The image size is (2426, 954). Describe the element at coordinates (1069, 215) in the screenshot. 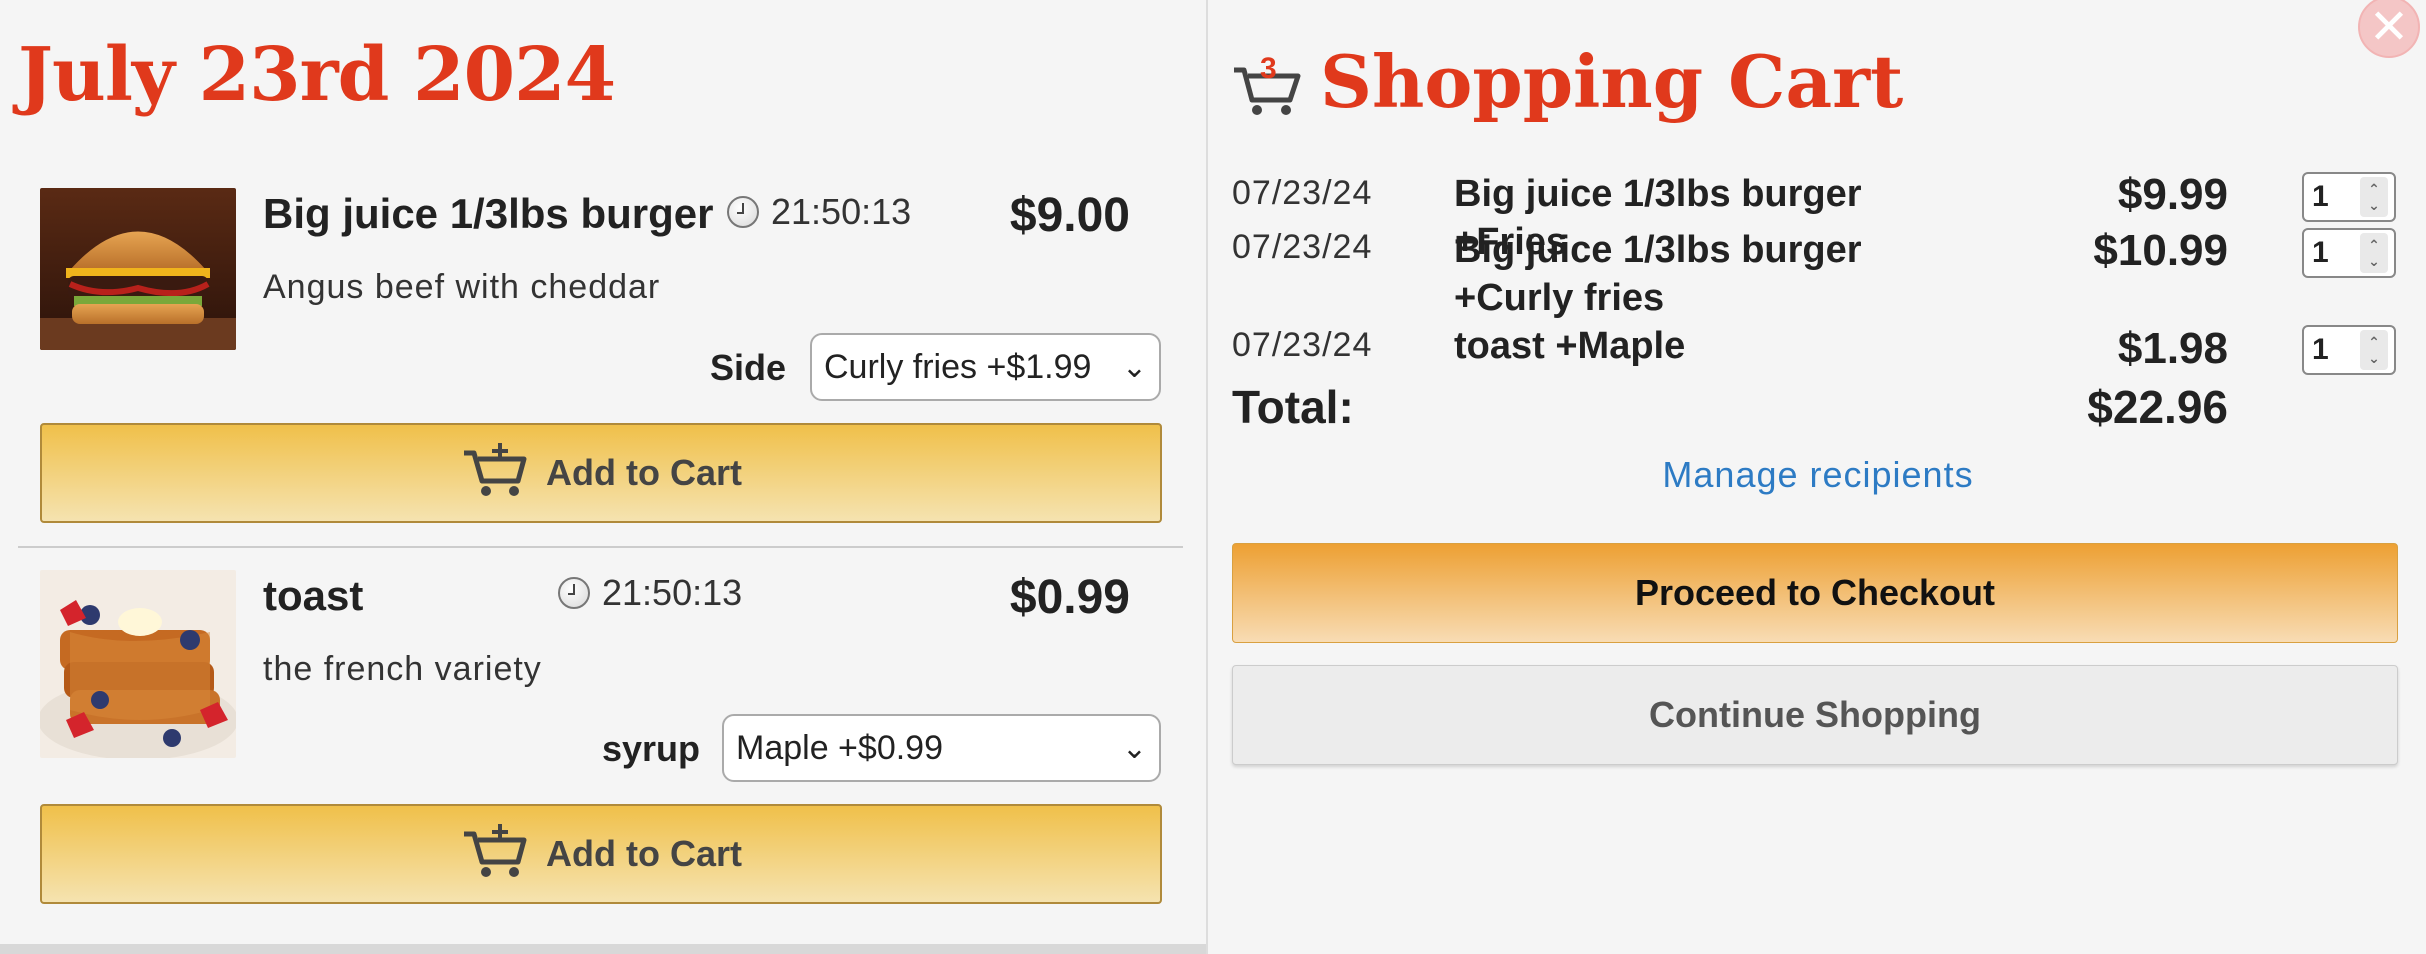

I see `item-price: $9.00` at that location.